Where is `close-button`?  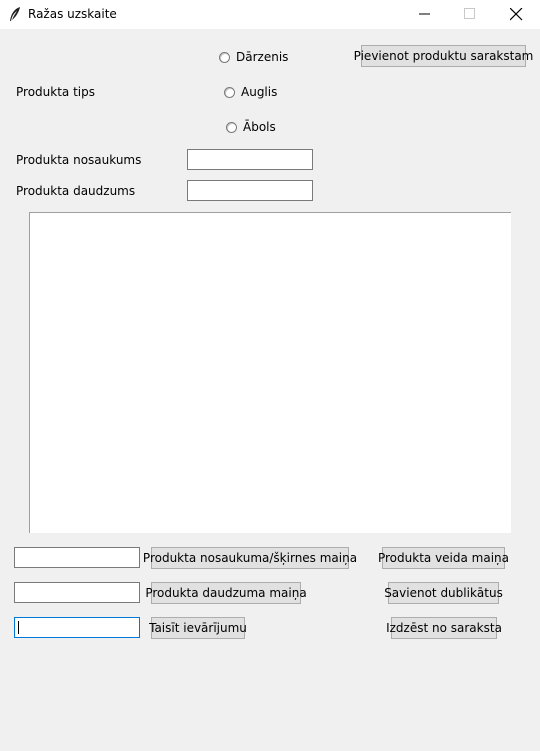 close-button is located at coordinates (516, 14).